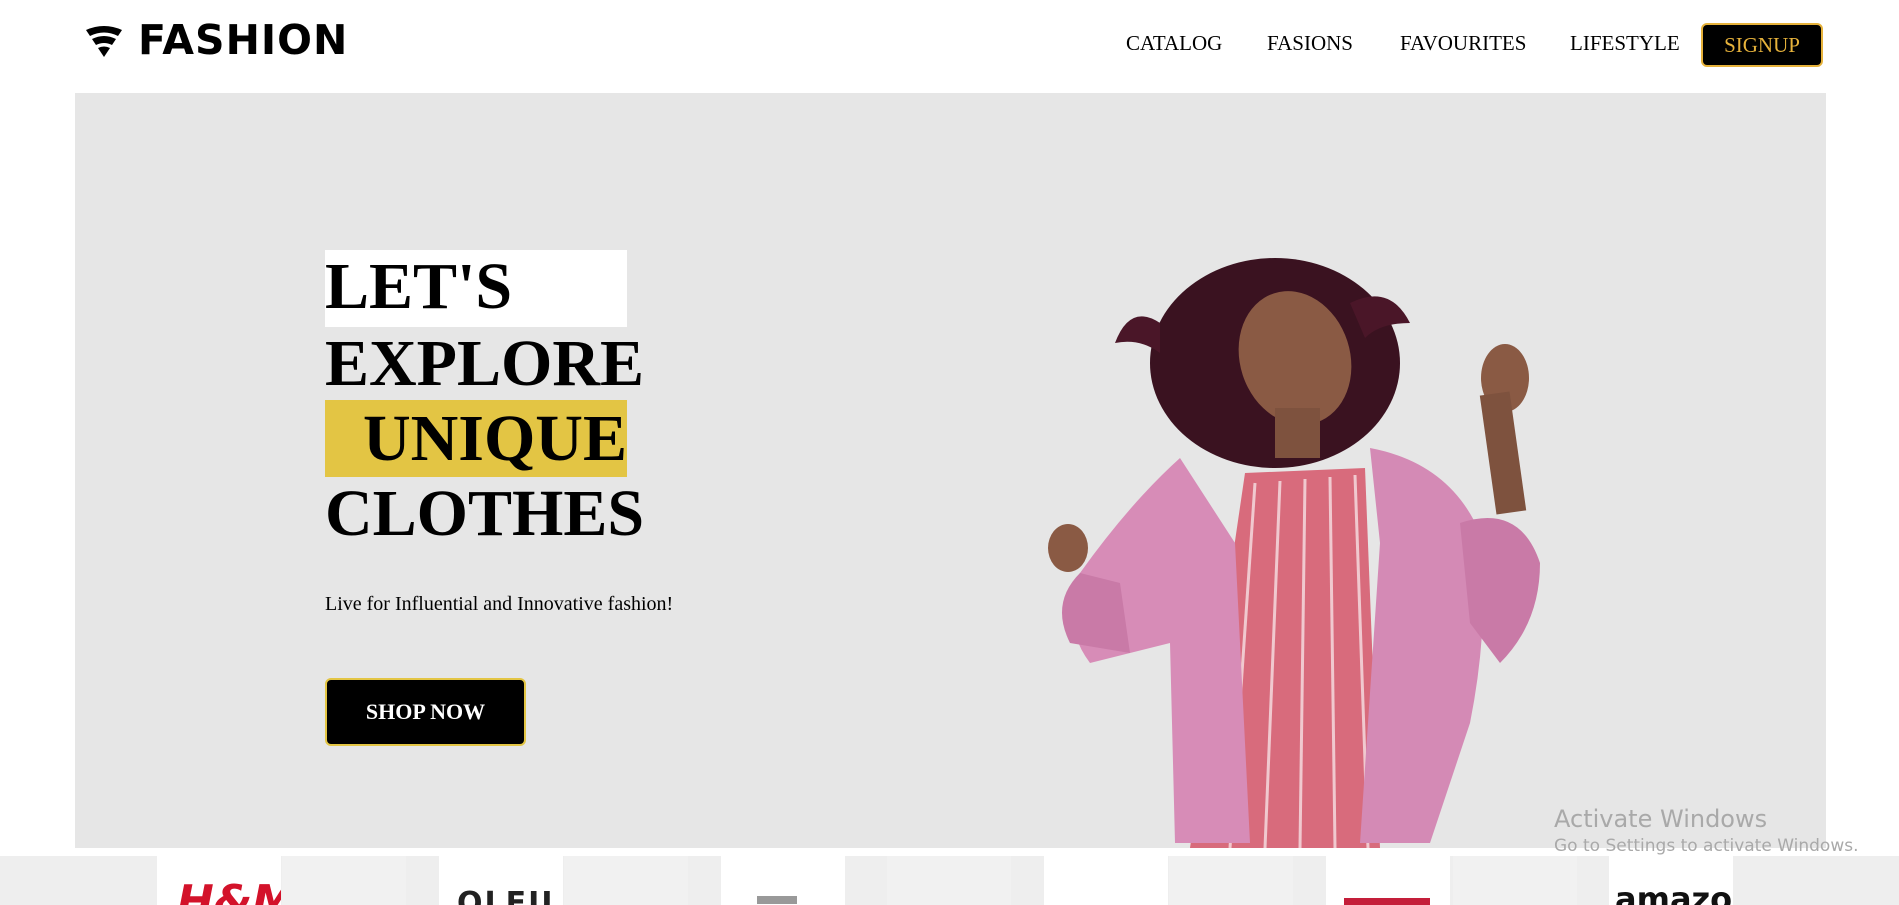 The image size is (1899, 905). I want to click on nav-lifestyle: LIFESTYLE, so click(1625, 43).